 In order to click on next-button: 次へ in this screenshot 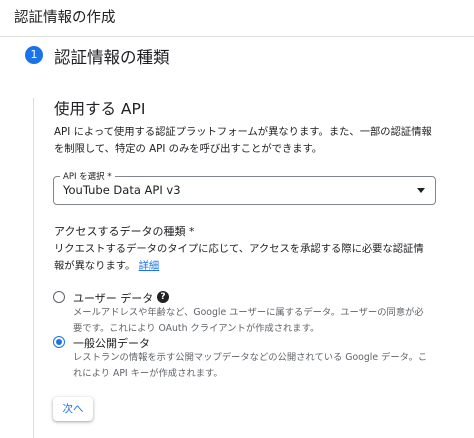, I will do `click(73, 409)`.